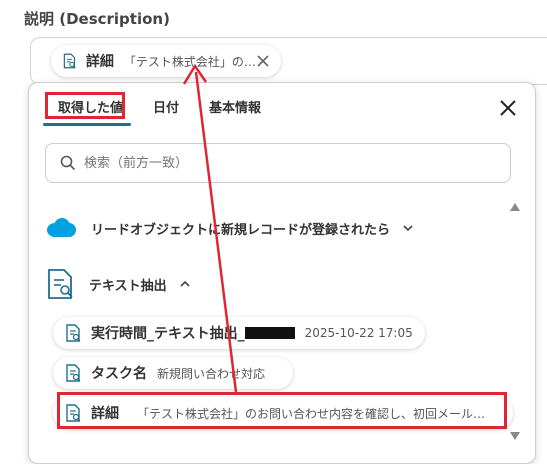  What do you see at coordinates (61, 227) in the screenshot?
I see `salesforce-cloud-icon` at bounding box center [61, 227].